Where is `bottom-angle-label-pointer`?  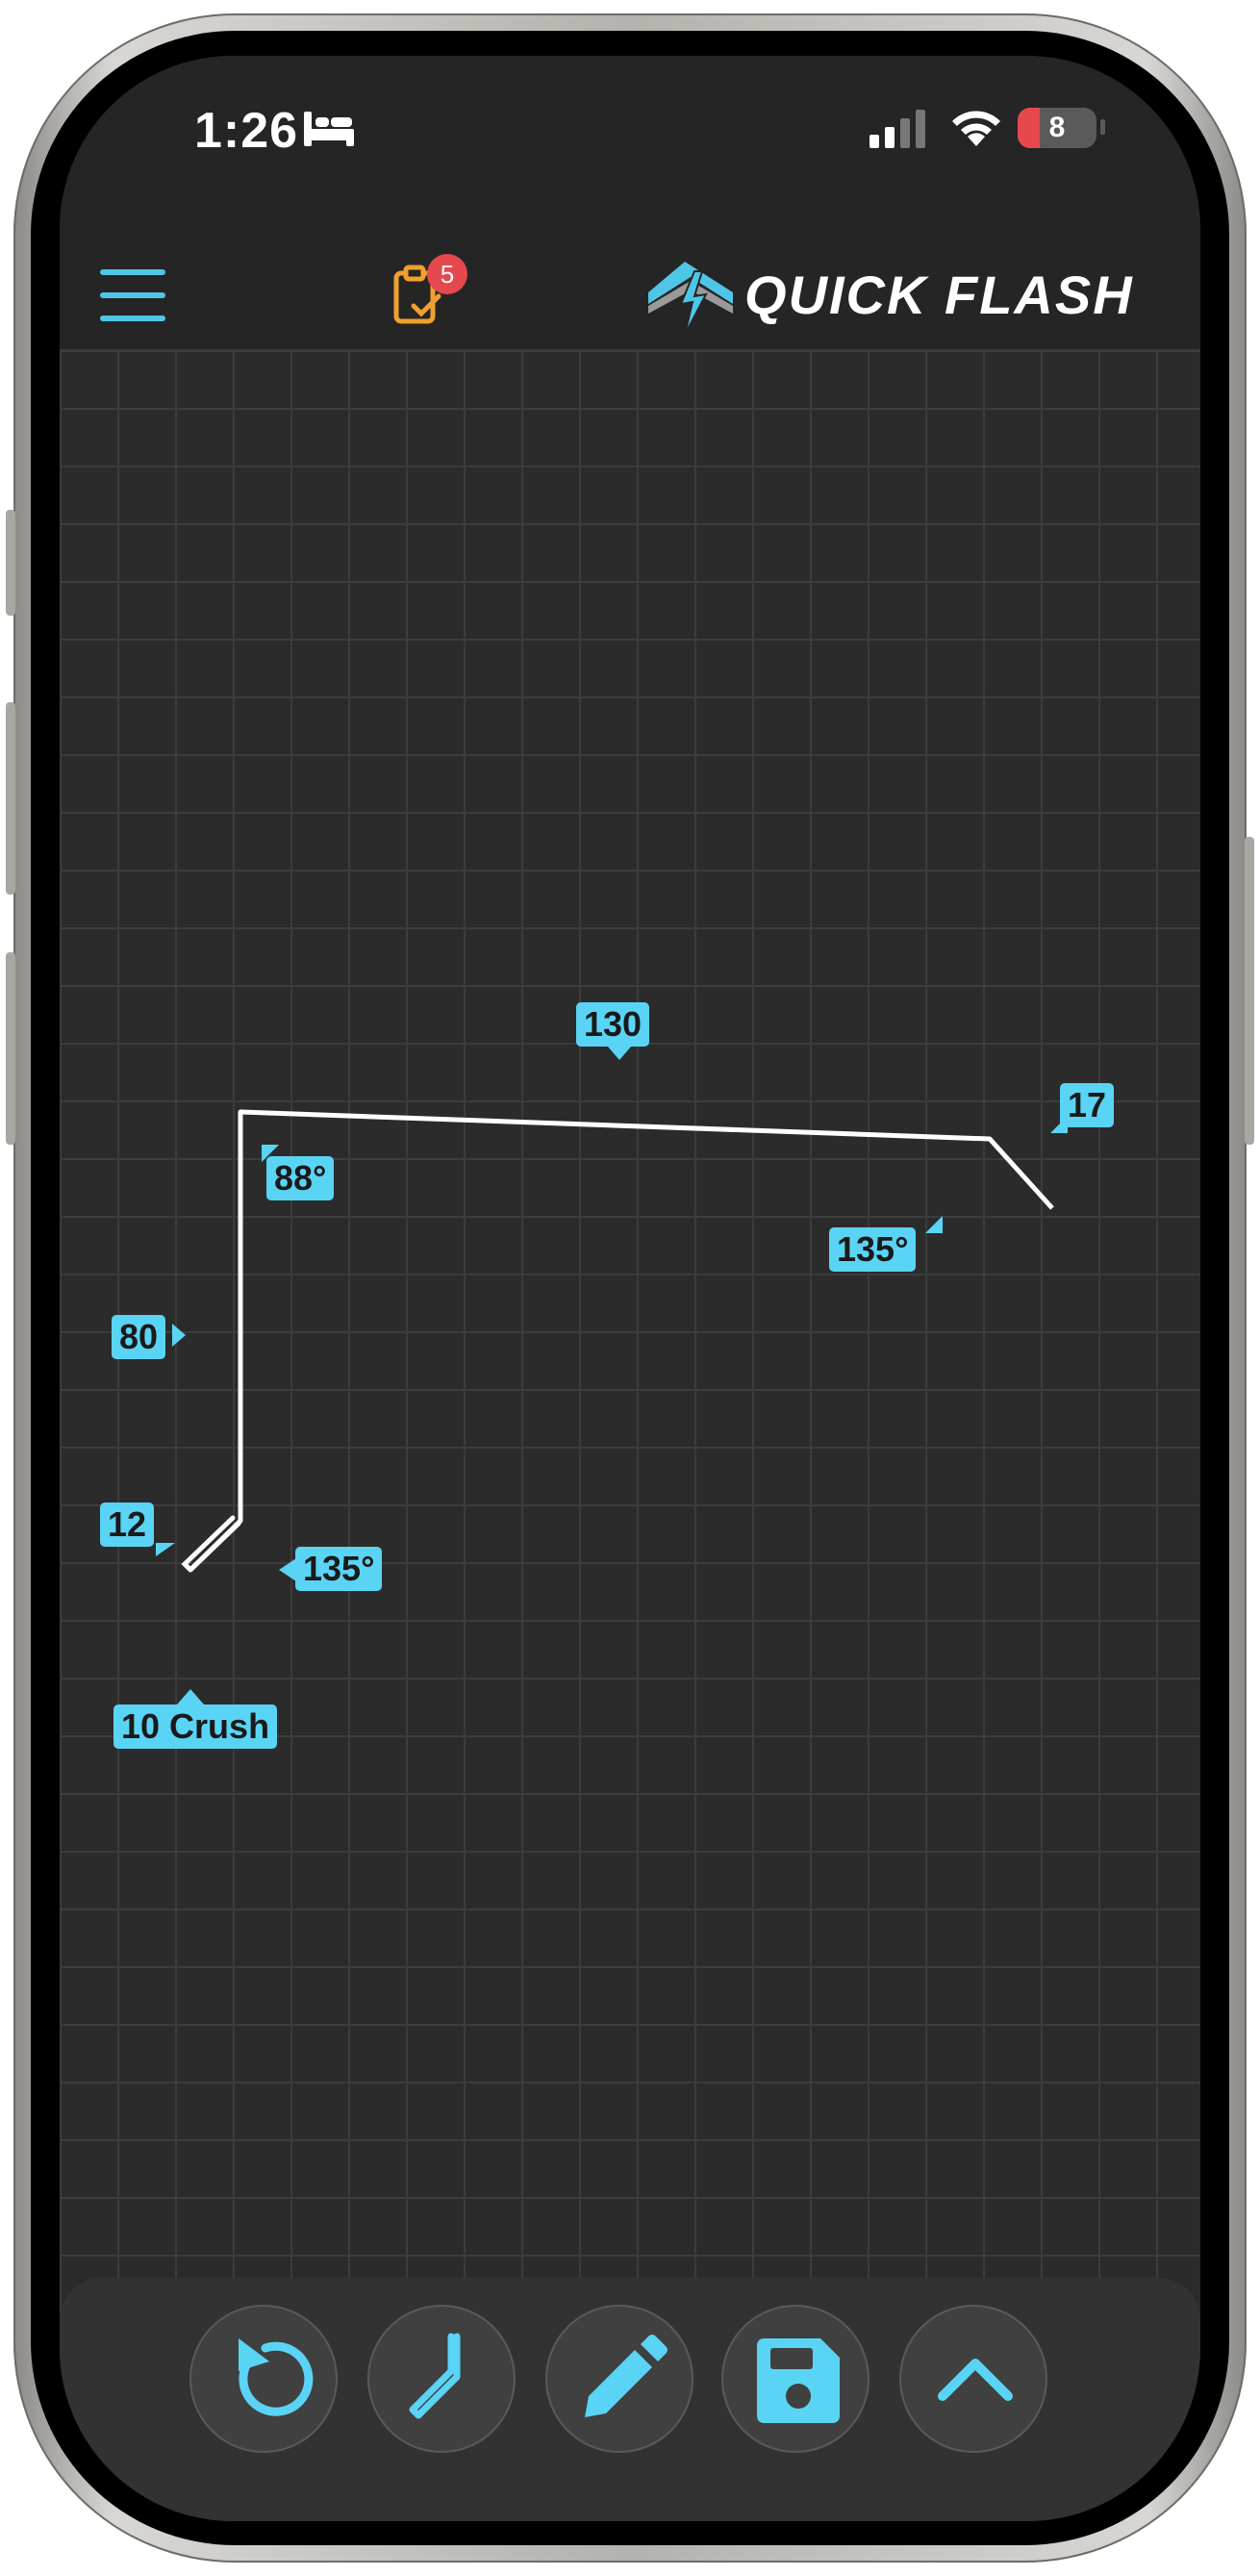 bottom-angle-label-pointer is located at coordinates (288, 1569).